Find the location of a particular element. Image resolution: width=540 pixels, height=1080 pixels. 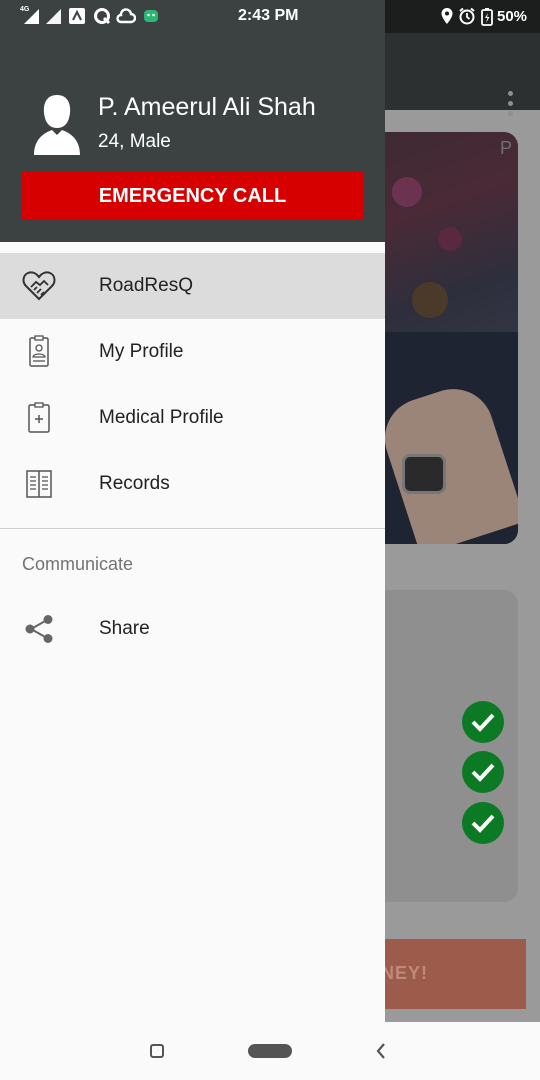

status-bar: 4G 2:43 PM 50% is located at coordinates (270, 16).